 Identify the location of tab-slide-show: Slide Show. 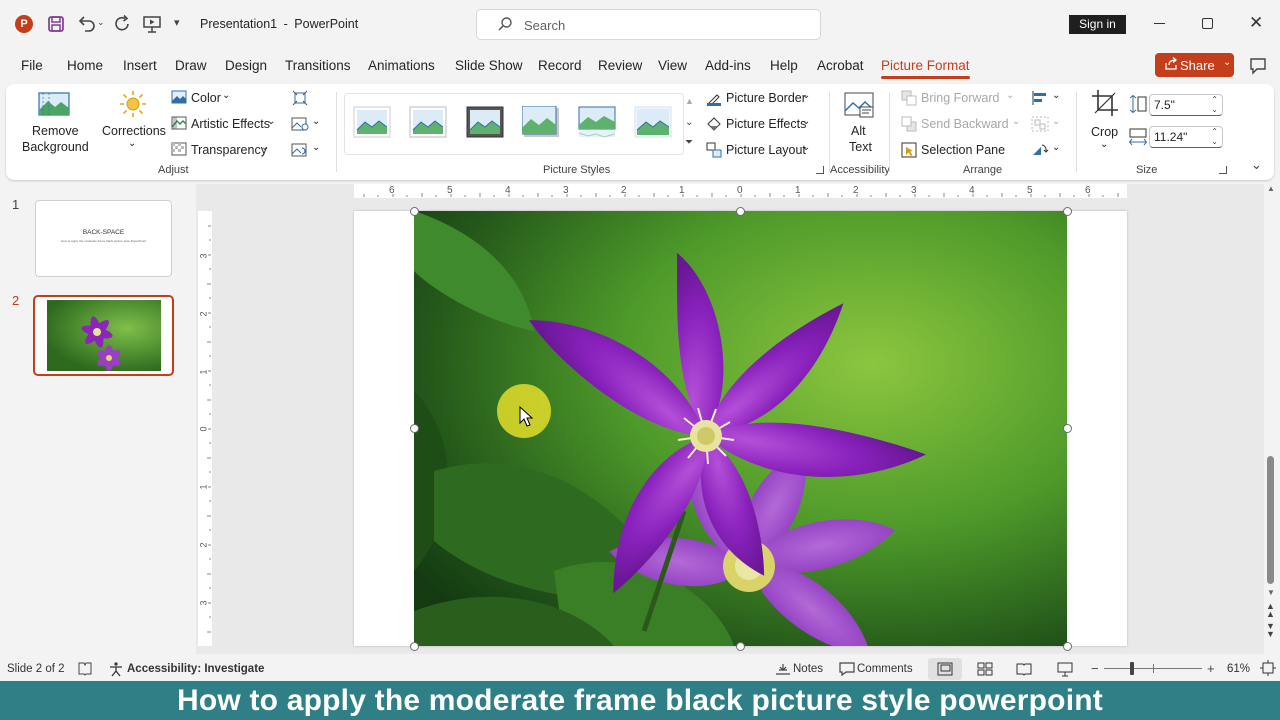
(489, 65).